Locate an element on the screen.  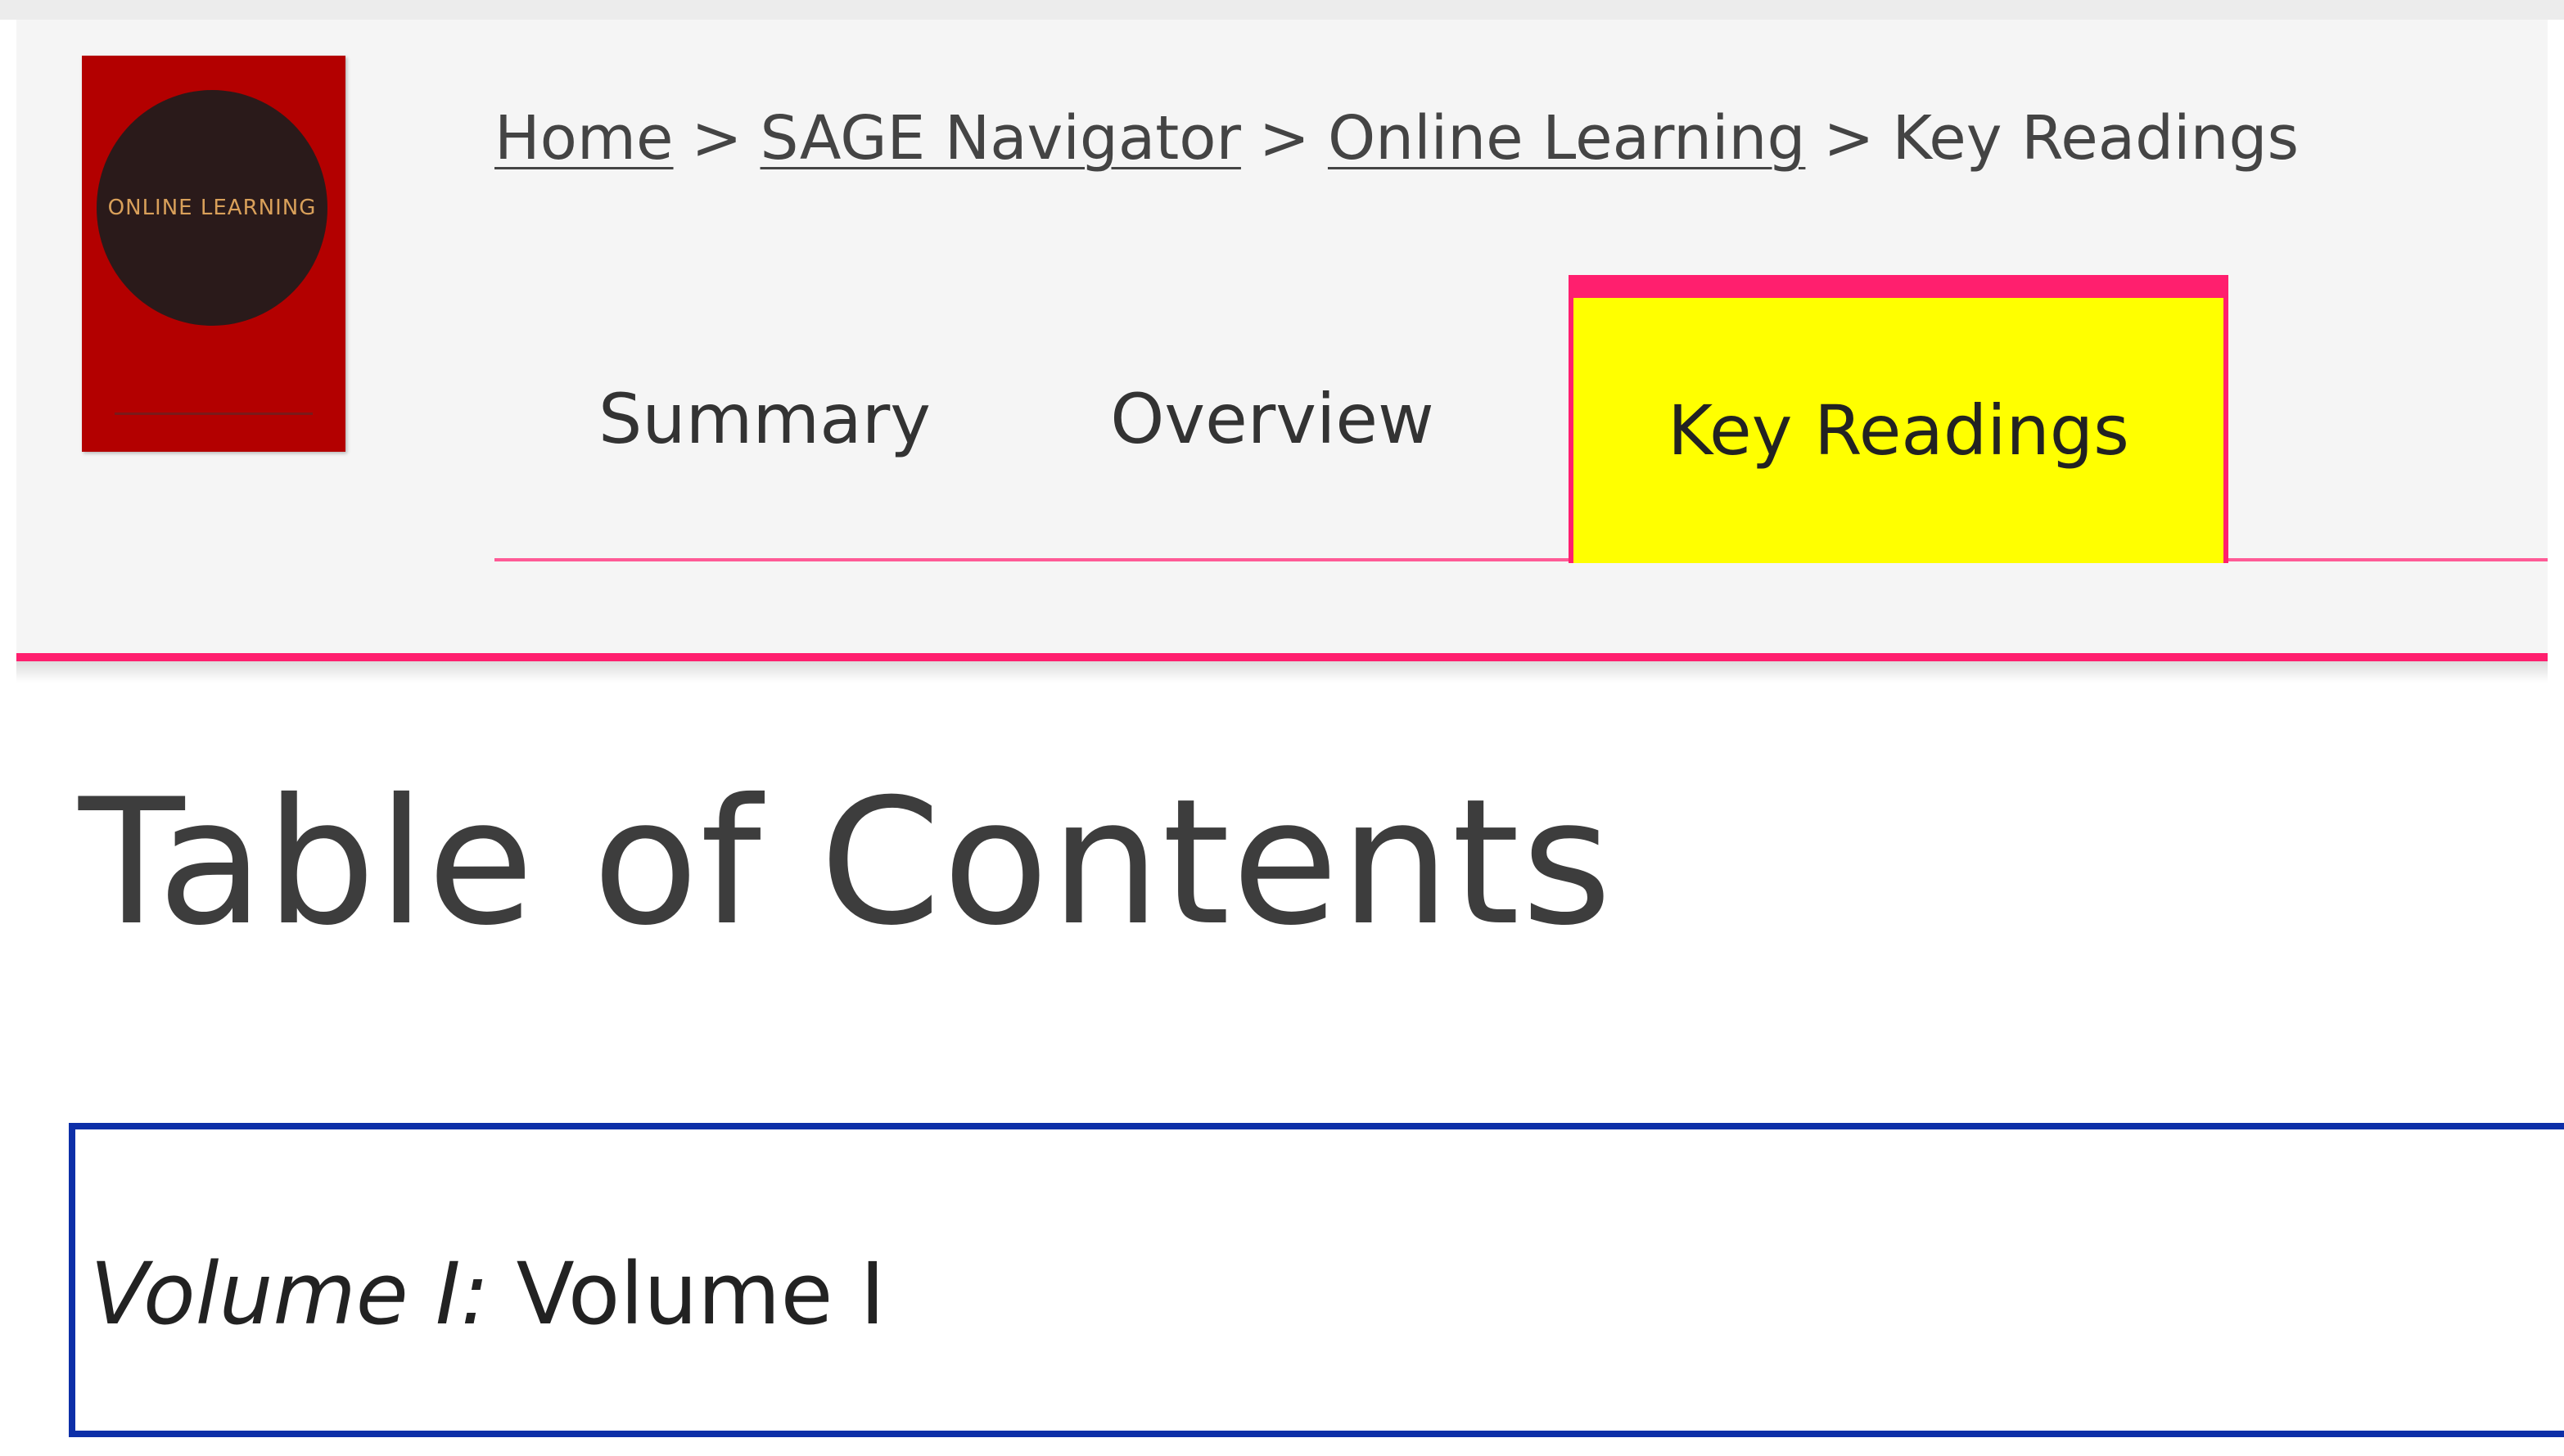
header-divider is located at coordinates (1282, 657).